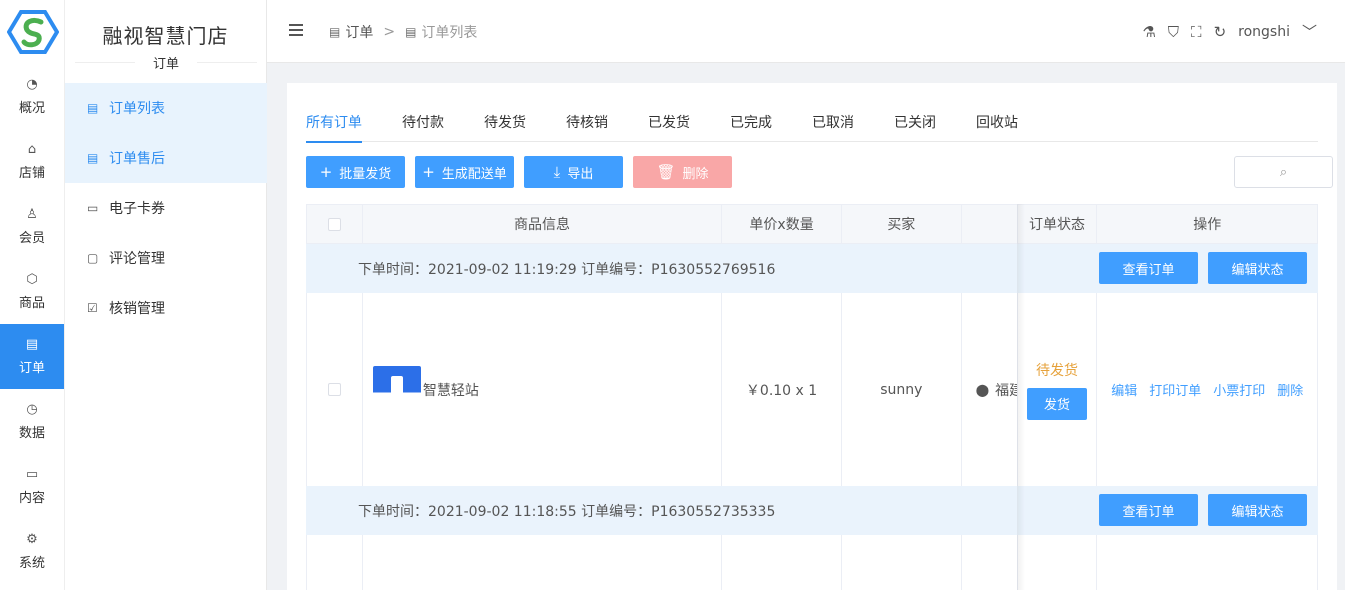 Image resolution: width=1345 pixels, height=590 pixels. I want to click on rail-label: 会员, so click(31, 238).